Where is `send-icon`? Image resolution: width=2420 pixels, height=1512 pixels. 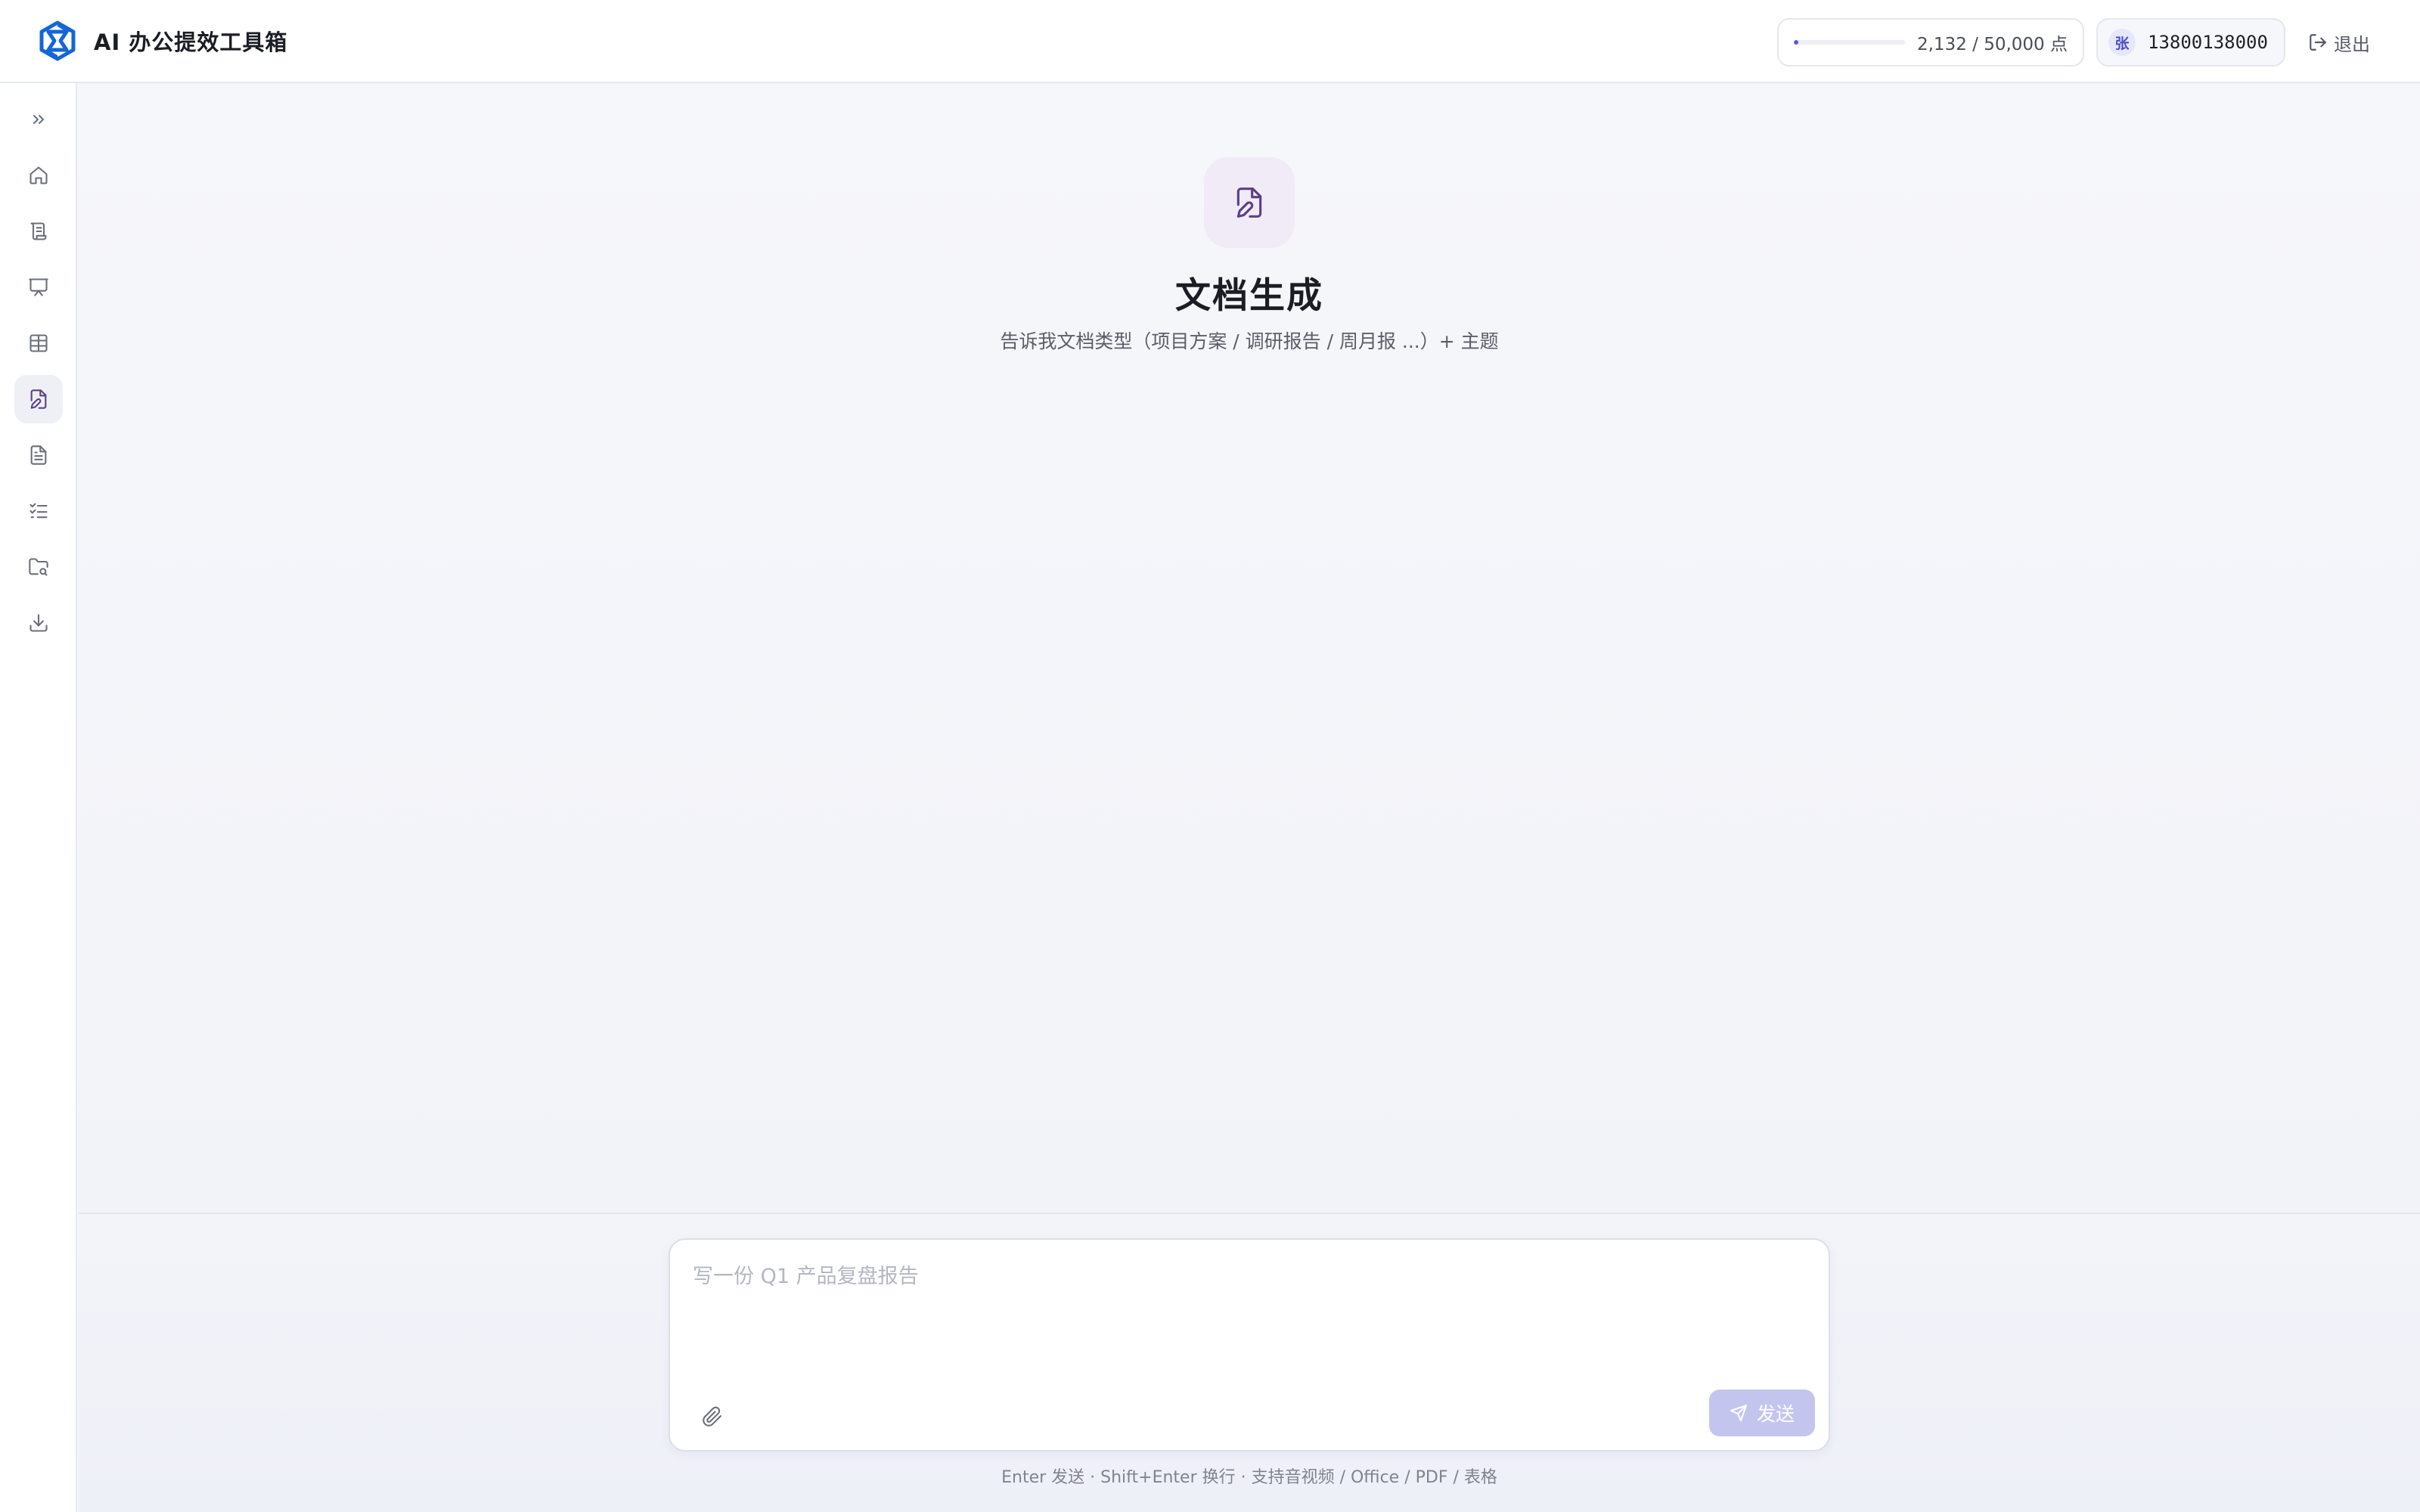
send-icon is located at coordinates (1738, 1413).